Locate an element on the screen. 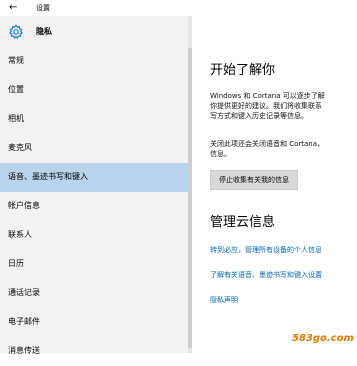 The image size is (357, 366). description-line: 你提供更好的建议。我们将收集联系 is located at coordinates (266, 106).